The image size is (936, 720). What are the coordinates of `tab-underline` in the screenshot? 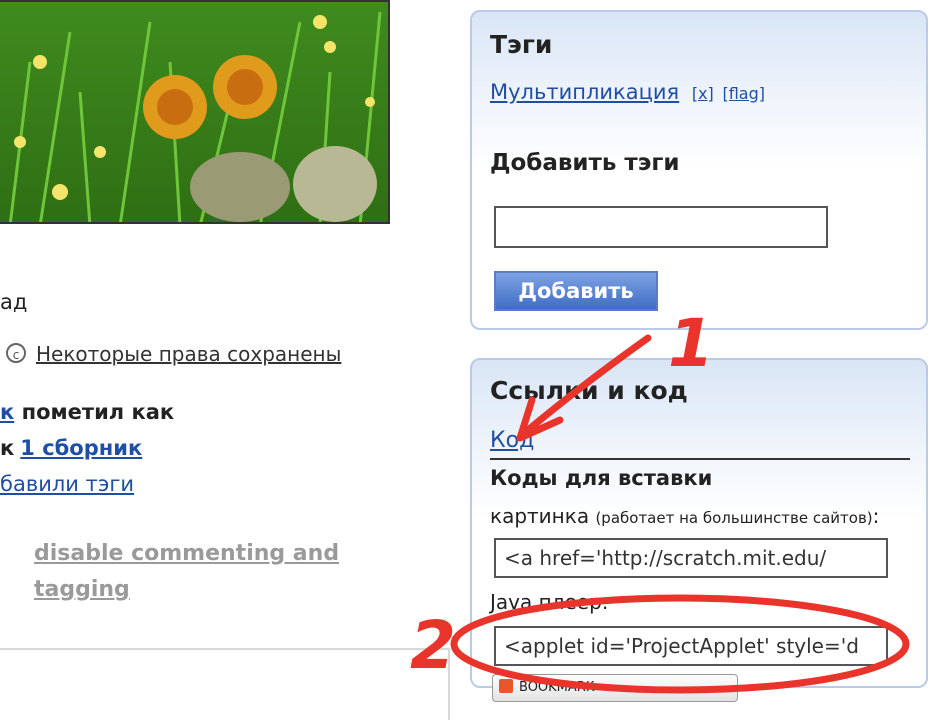 It's located at (700, 459).